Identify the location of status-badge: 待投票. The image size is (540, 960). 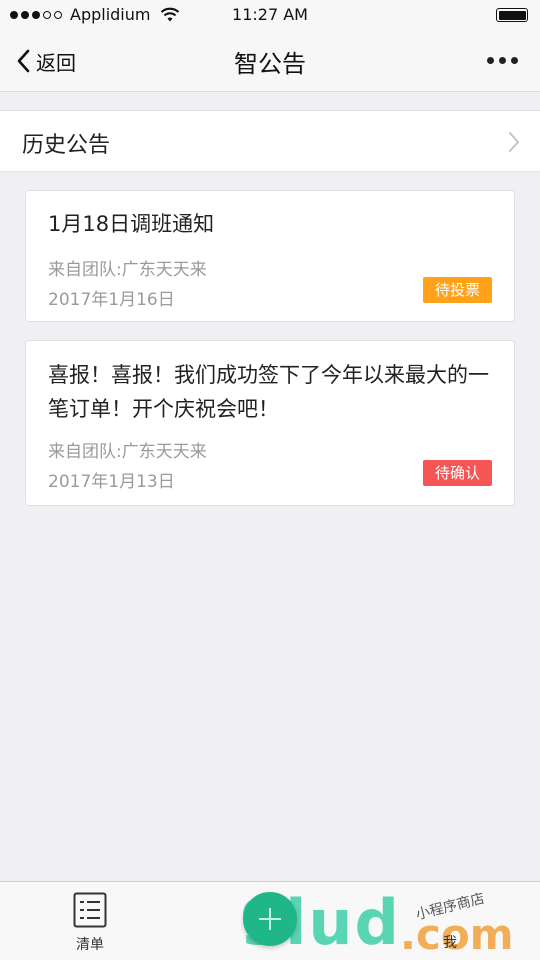
(457, 290).